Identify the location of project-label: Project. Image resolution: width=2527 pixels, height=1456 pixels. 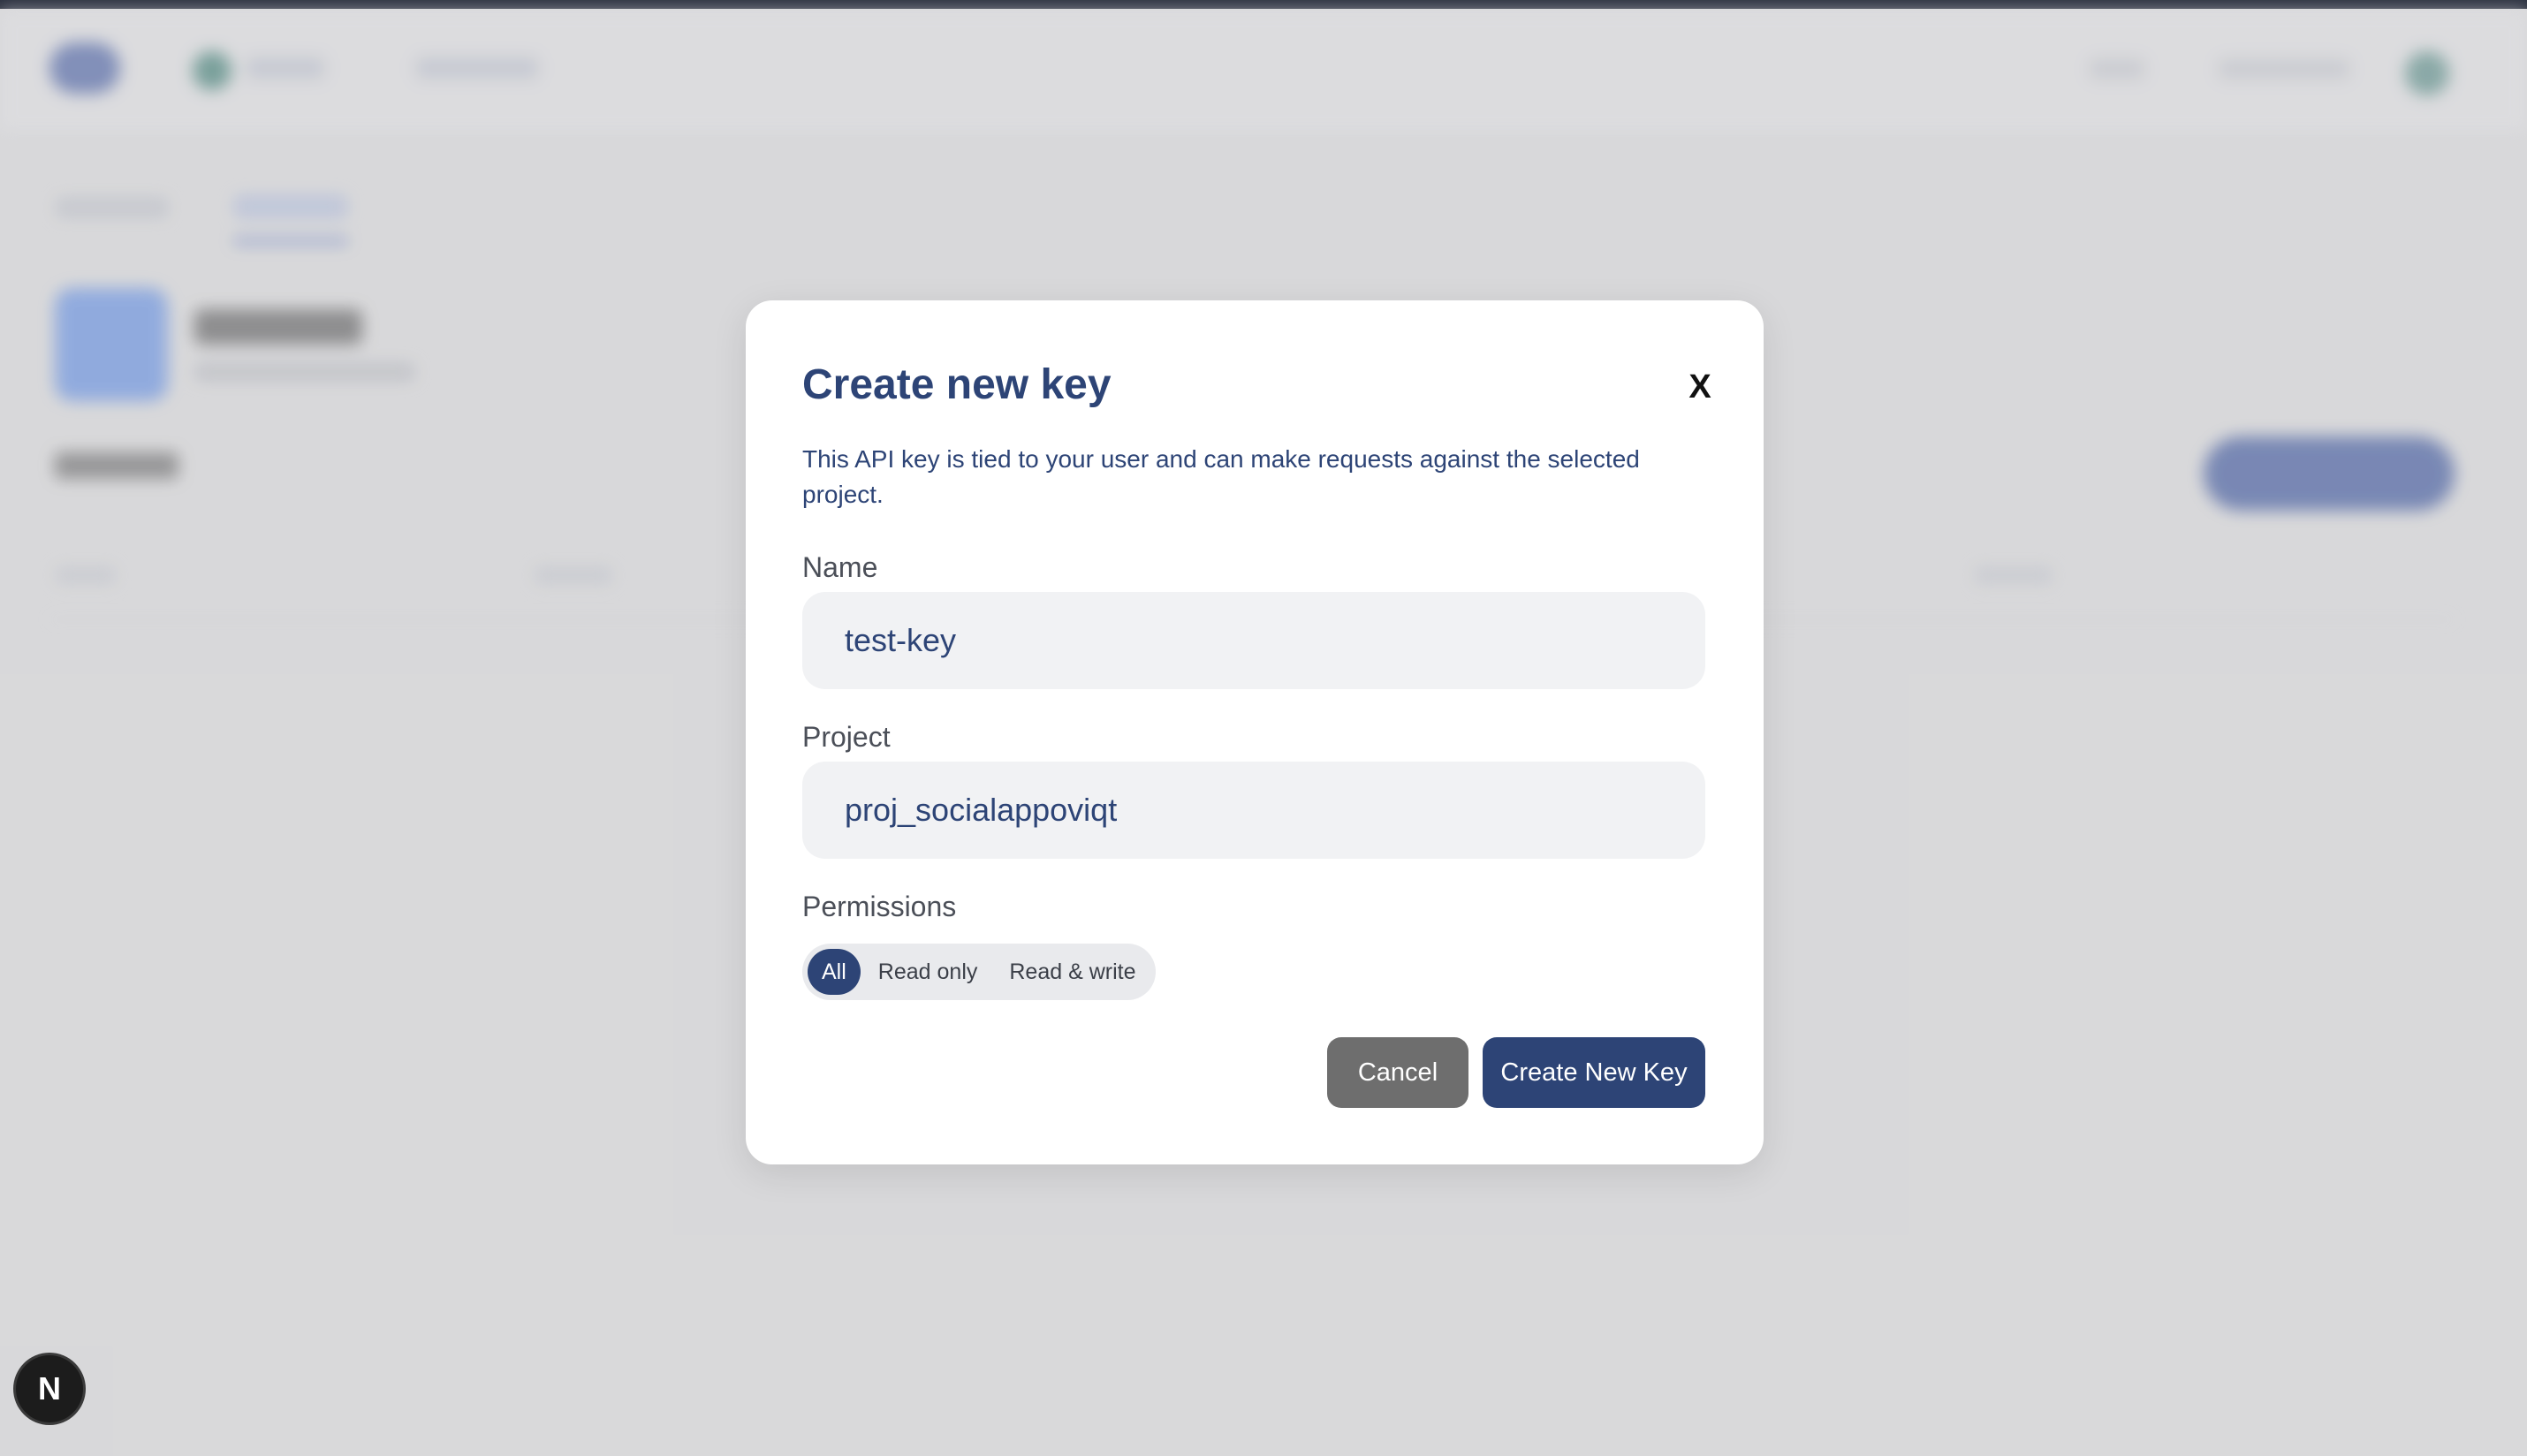
(847, 737).